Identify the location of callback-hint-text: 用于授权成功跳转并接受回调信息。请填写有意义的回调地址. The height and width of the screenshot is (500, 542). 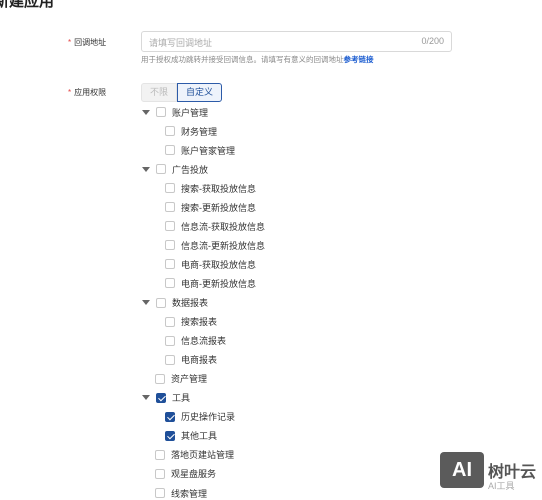
(242, 59).